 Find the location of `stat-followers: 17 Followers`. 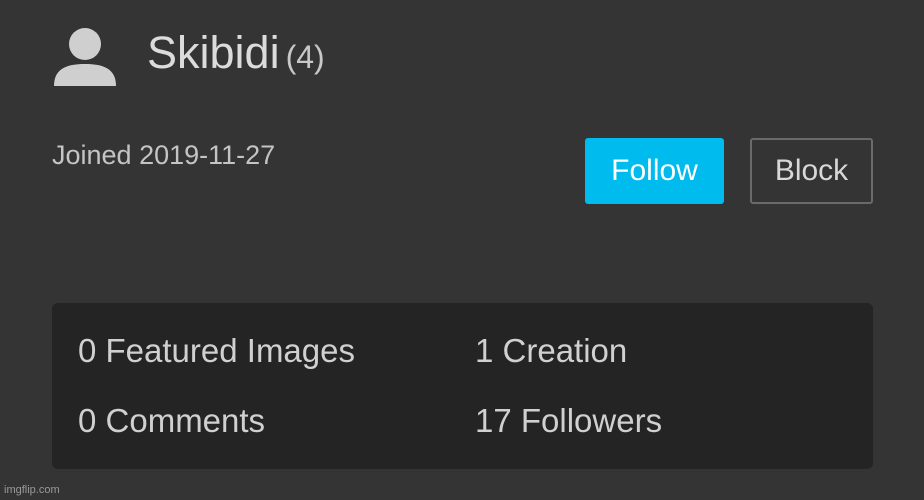

stat-followers: 17 Followers is located at coordinates (568, 421).